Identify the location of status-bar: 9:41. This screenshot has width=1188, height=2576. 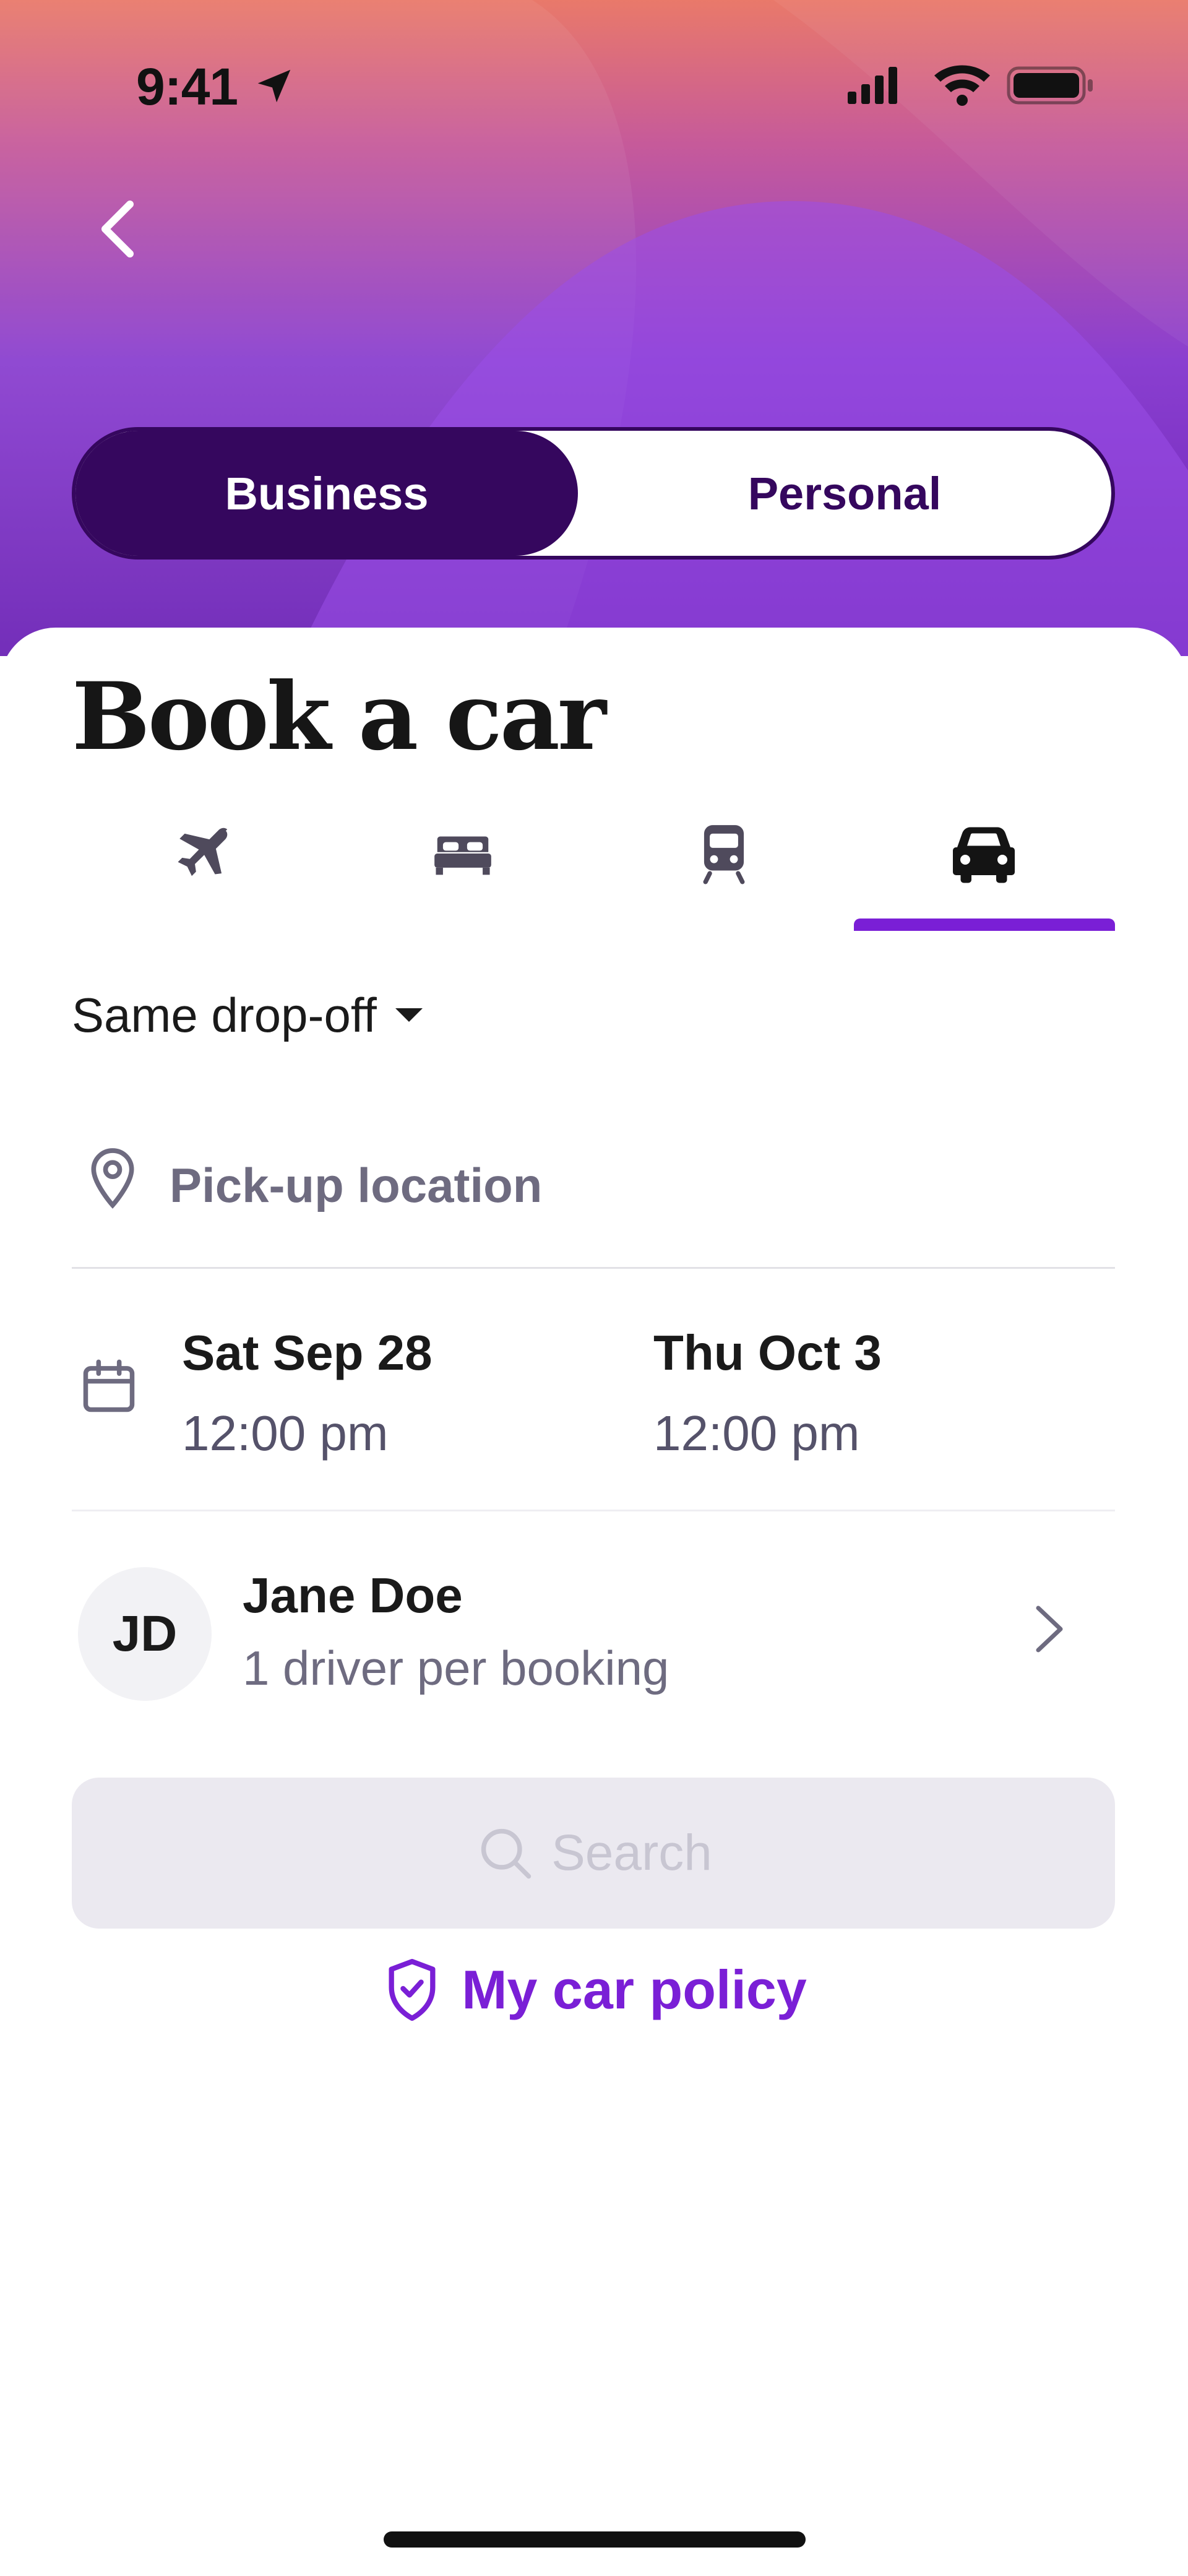
(594, 86).